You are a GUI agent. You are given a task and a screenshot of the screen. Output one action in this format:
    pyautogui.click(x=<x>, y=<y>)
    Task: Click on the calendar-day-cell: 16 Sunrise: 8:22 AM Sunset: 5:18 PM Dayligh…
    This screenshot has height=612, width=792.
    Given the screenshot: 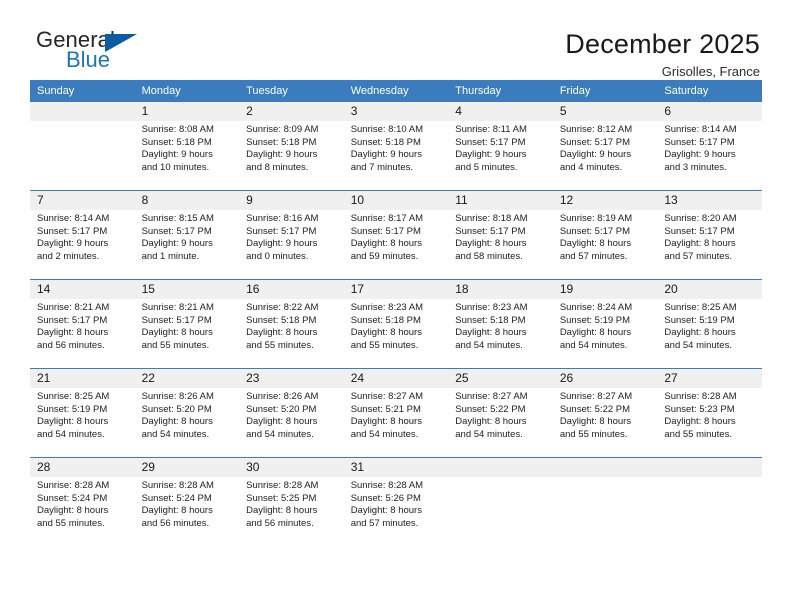 What is the action you would take?
    pyautogui.click(x=291, y=324)
    